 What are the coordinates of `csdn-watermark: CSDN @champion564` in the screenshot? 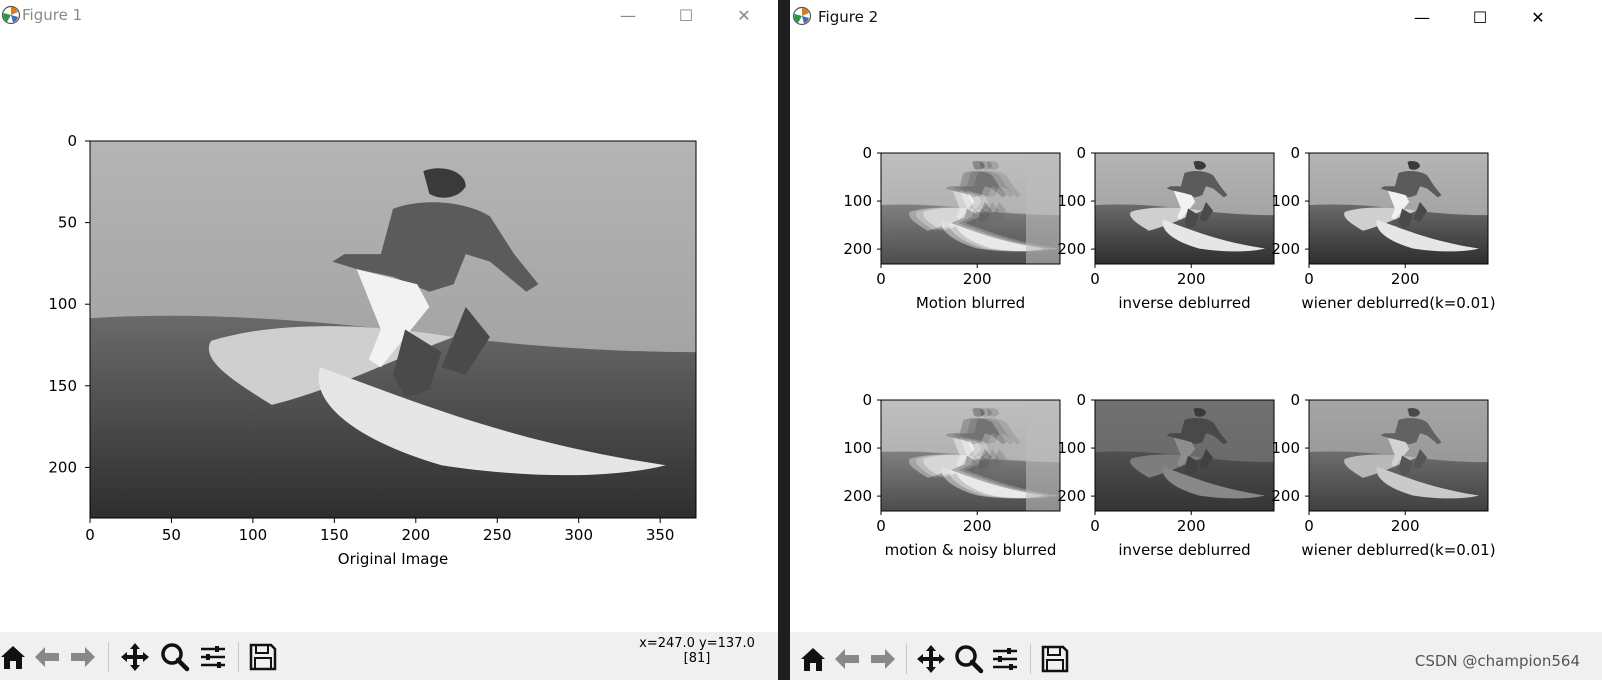 It's located at (1497, 661).